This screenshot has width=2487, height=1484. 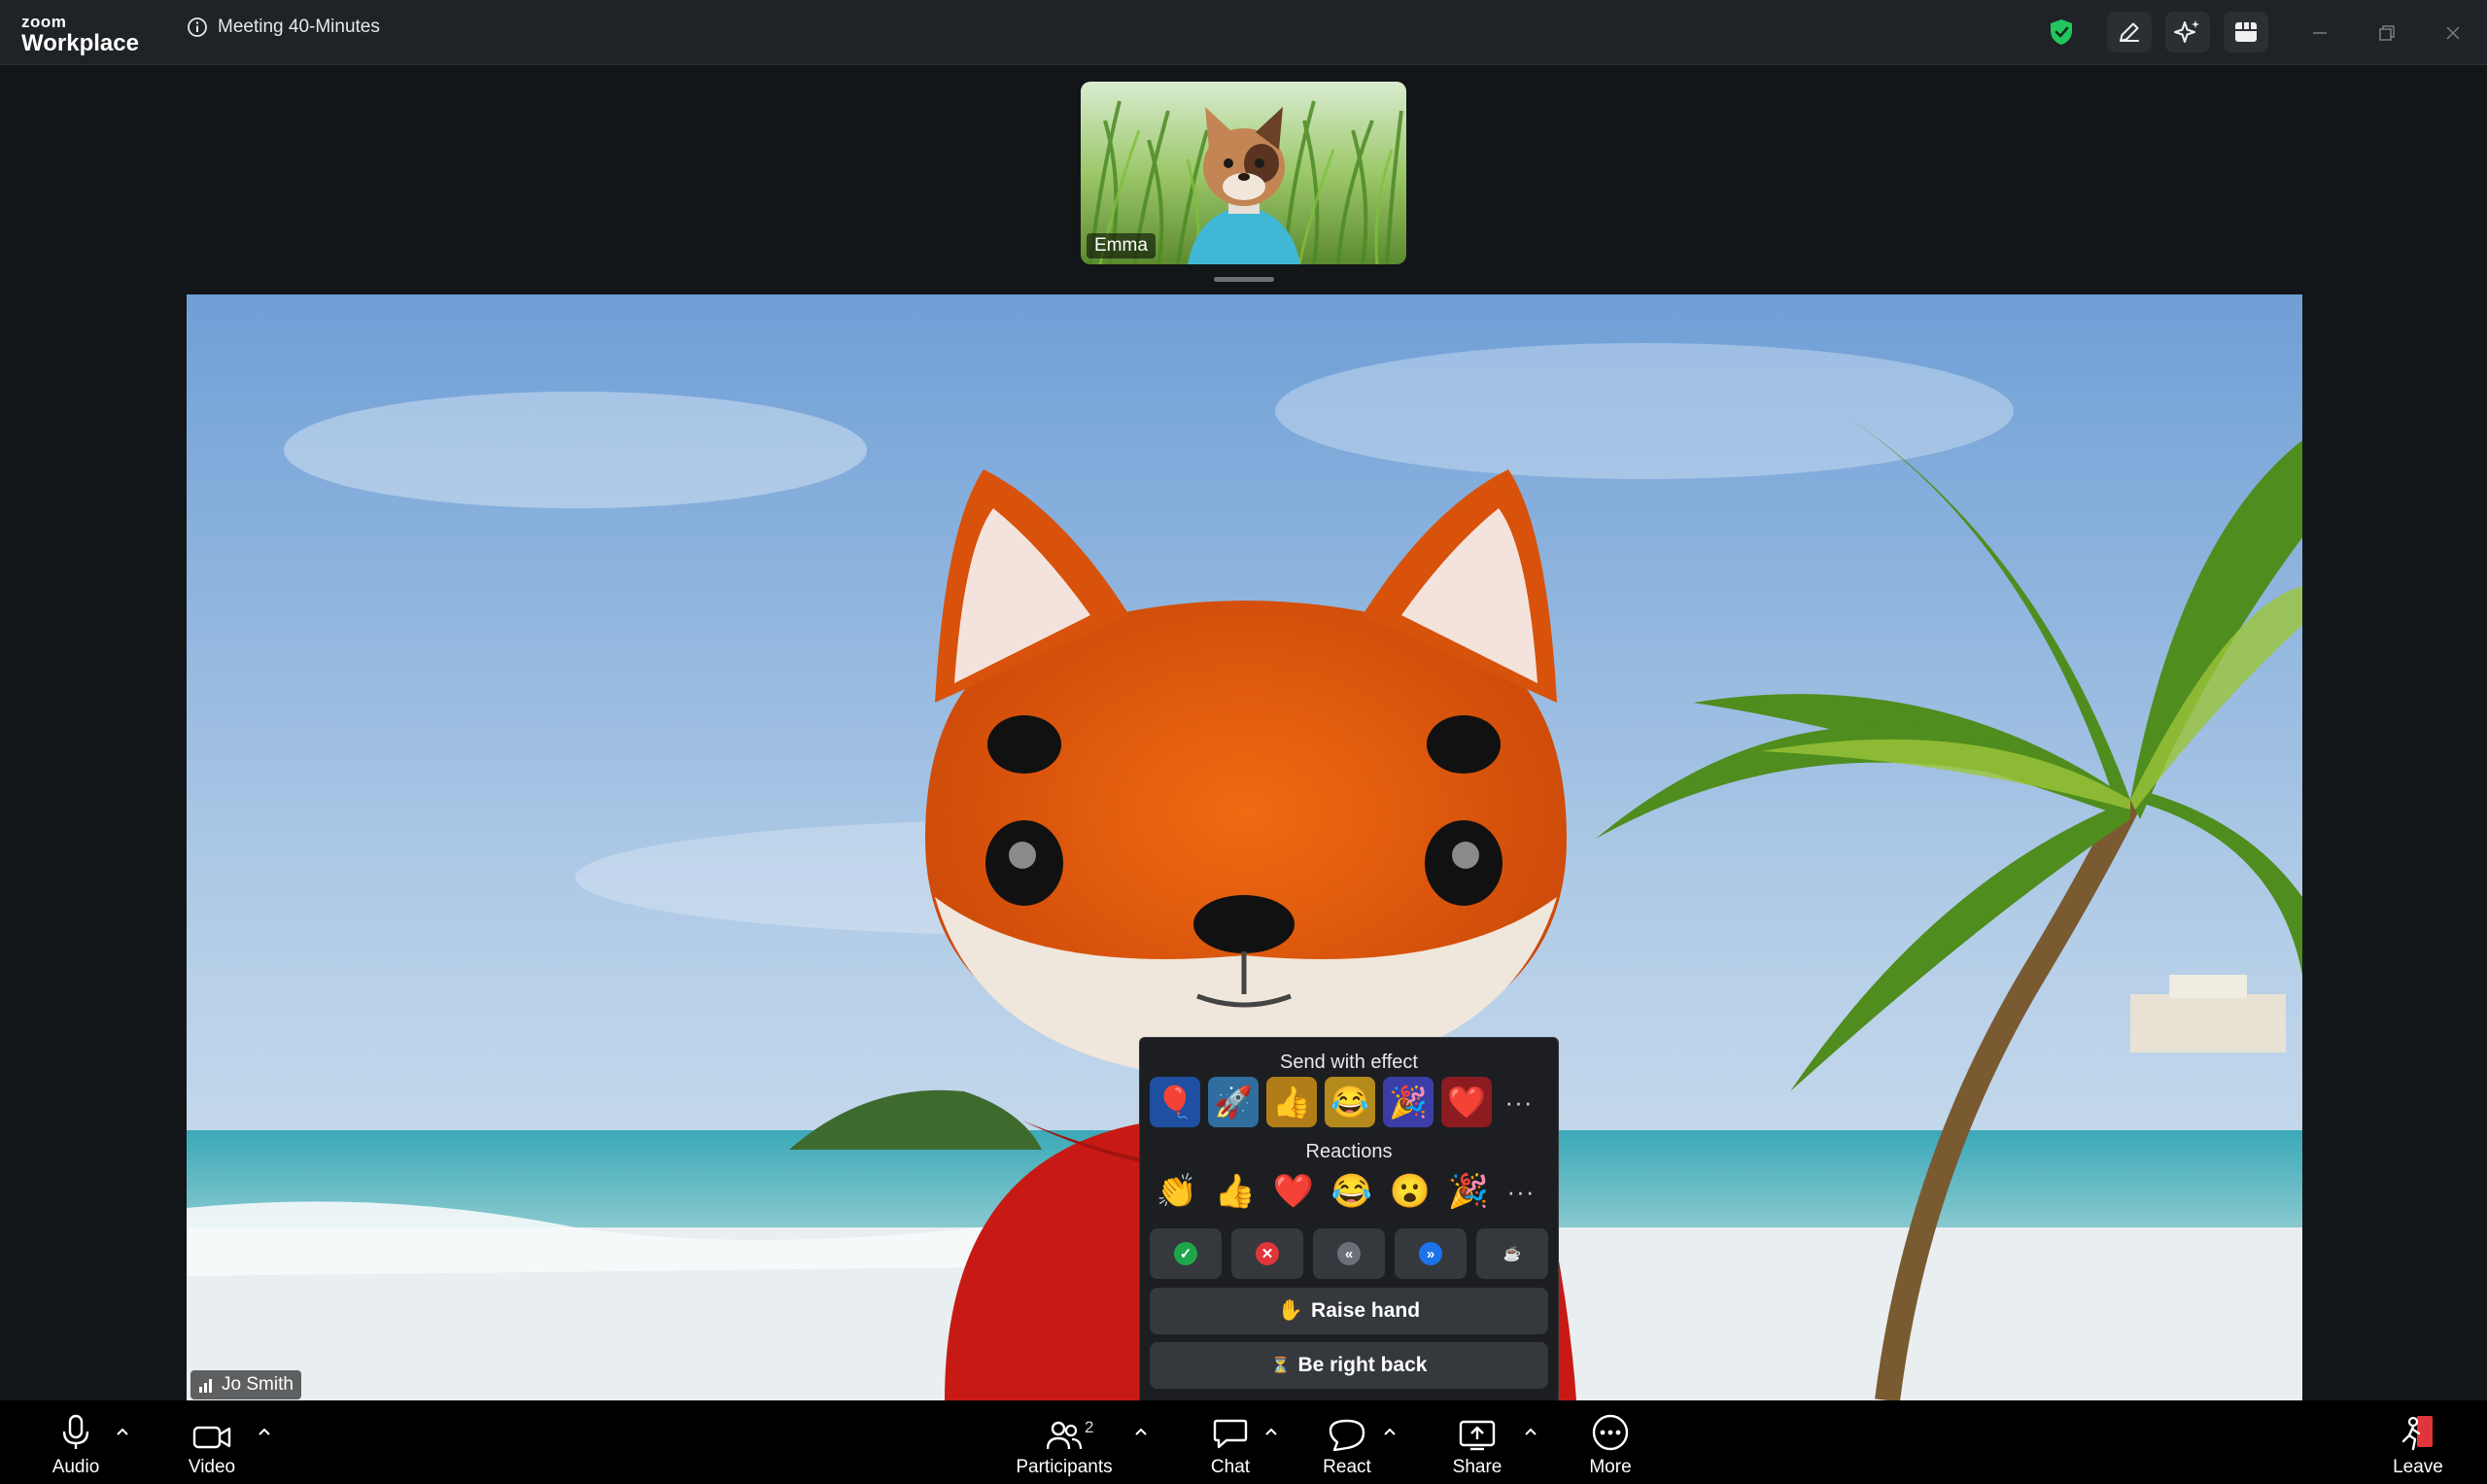 I want to click on more-button: More, so click(x=1611, y=1445).